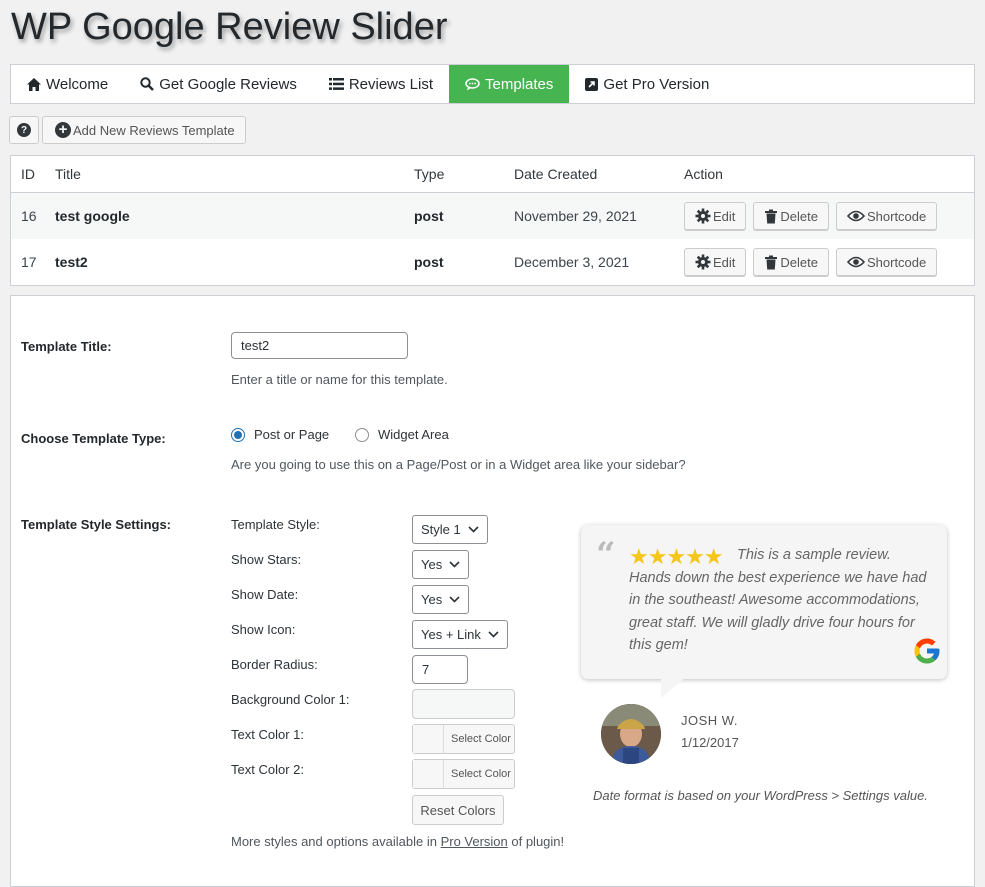 The image size is (985, 887). Describe the element at coordinates (440, 669) in the screenshot. I see `border-radius-input: 7` at that location.